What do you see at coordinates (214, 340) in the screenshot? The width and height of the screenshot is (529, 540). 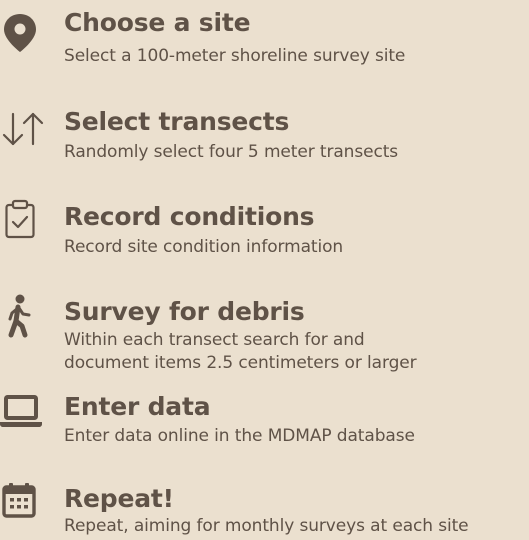 I see `step-description: Within each transect search for and` at bounding box center [214, 340].